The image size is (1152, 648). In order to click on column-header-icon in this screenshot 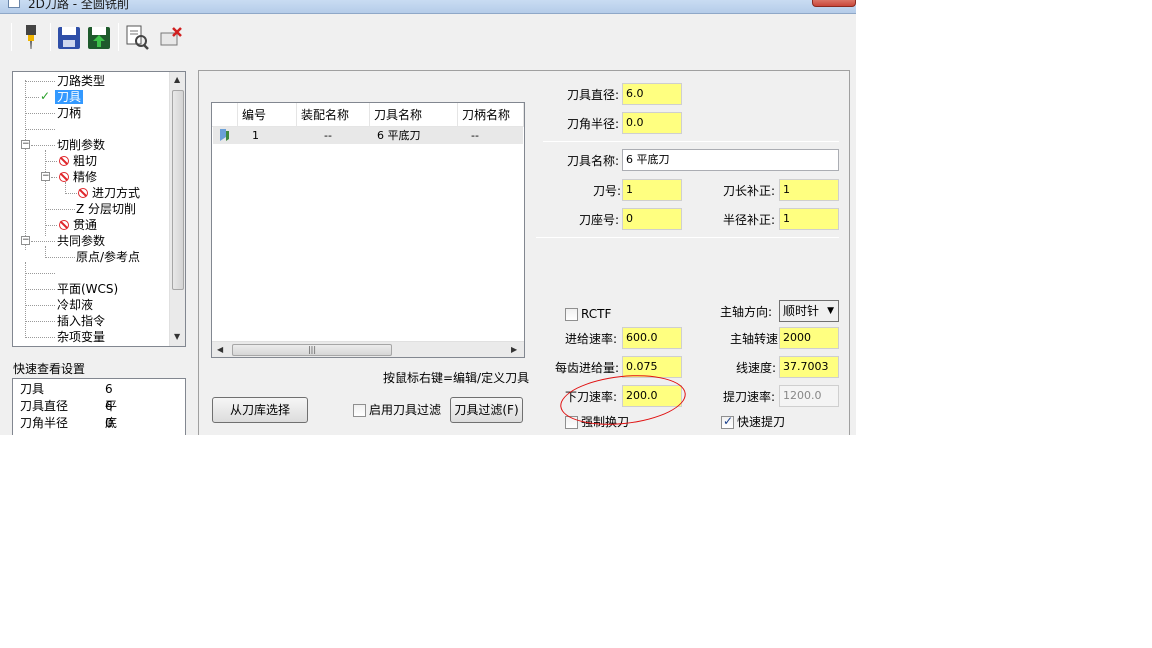, I will do `click(225, 115)`.